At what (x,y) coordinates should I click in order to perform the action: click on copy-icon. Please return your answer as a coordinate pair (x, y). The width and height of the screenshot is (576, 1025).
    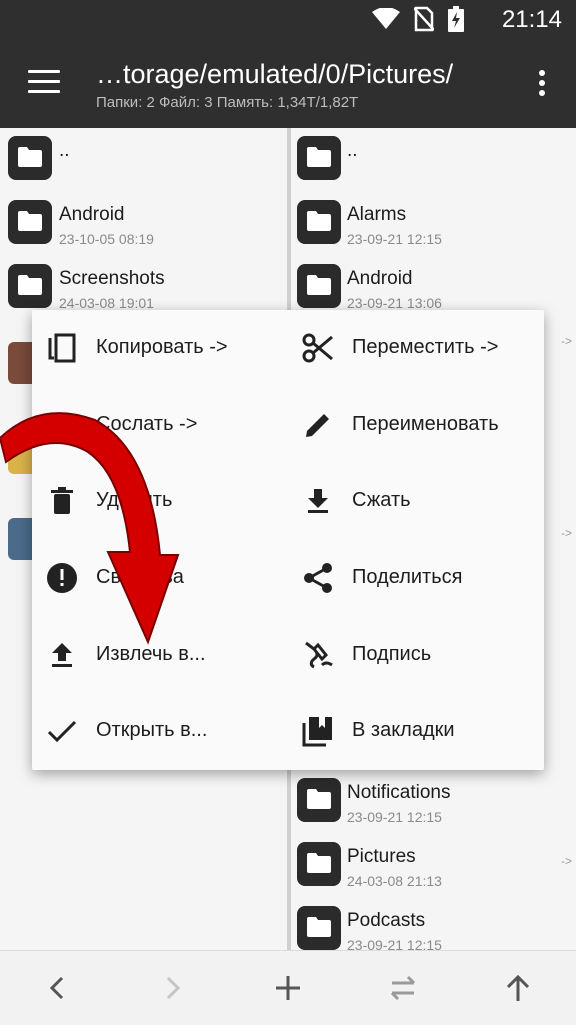
    Looking at the image, I should click on (62, 348).